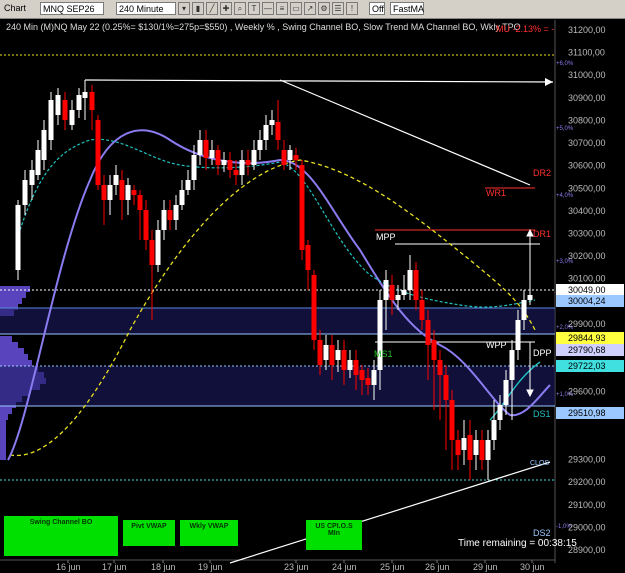 The height and width of the screenshot is (573, 625). Describe the element at coordinates (344, 567) in the screenshot. I see `time-tick: 24 jun` at that location.